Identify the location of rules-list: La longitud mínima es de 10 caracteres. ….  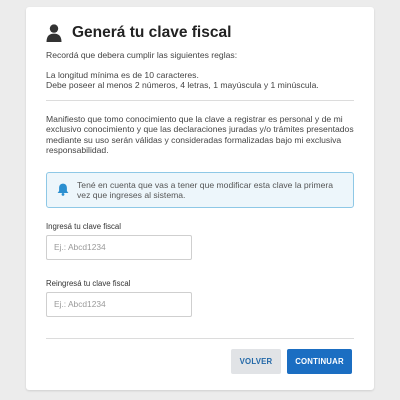
(200, 80).